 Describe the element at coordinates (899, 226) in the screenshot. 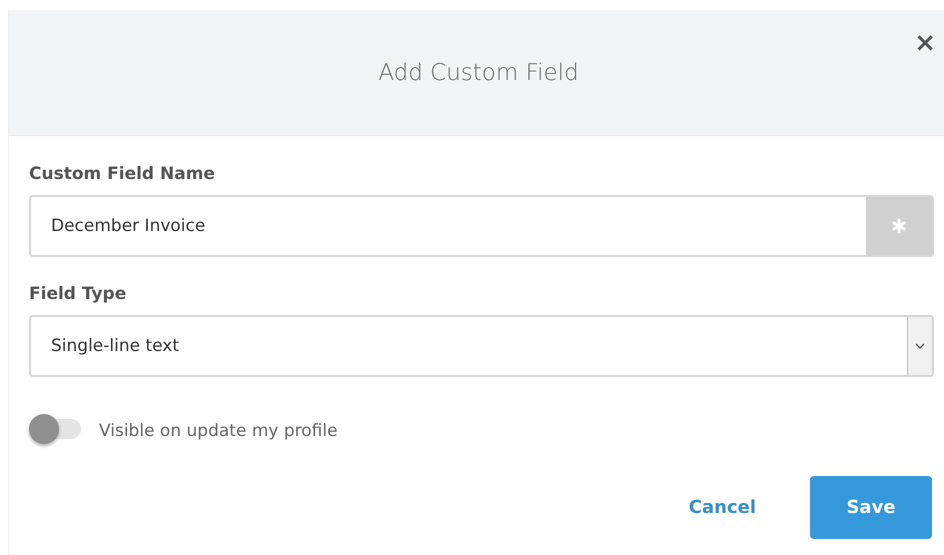

I see `asterisk-icon` at that location.